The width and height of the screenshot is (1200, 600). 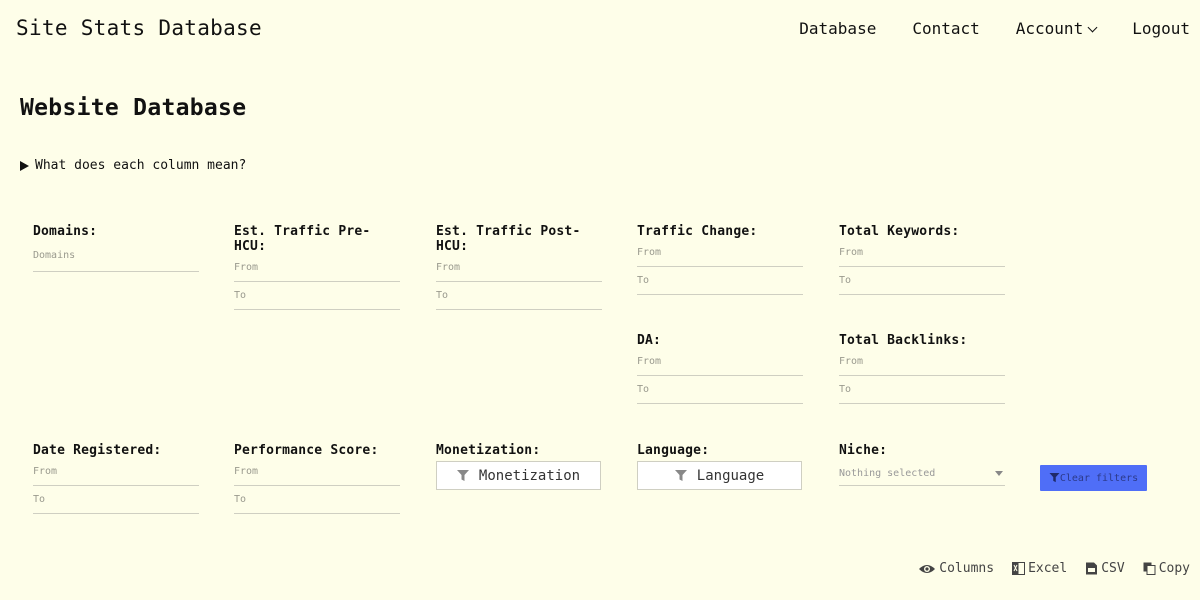 I want to click on language-button: Language, so click(x=719, y=475).